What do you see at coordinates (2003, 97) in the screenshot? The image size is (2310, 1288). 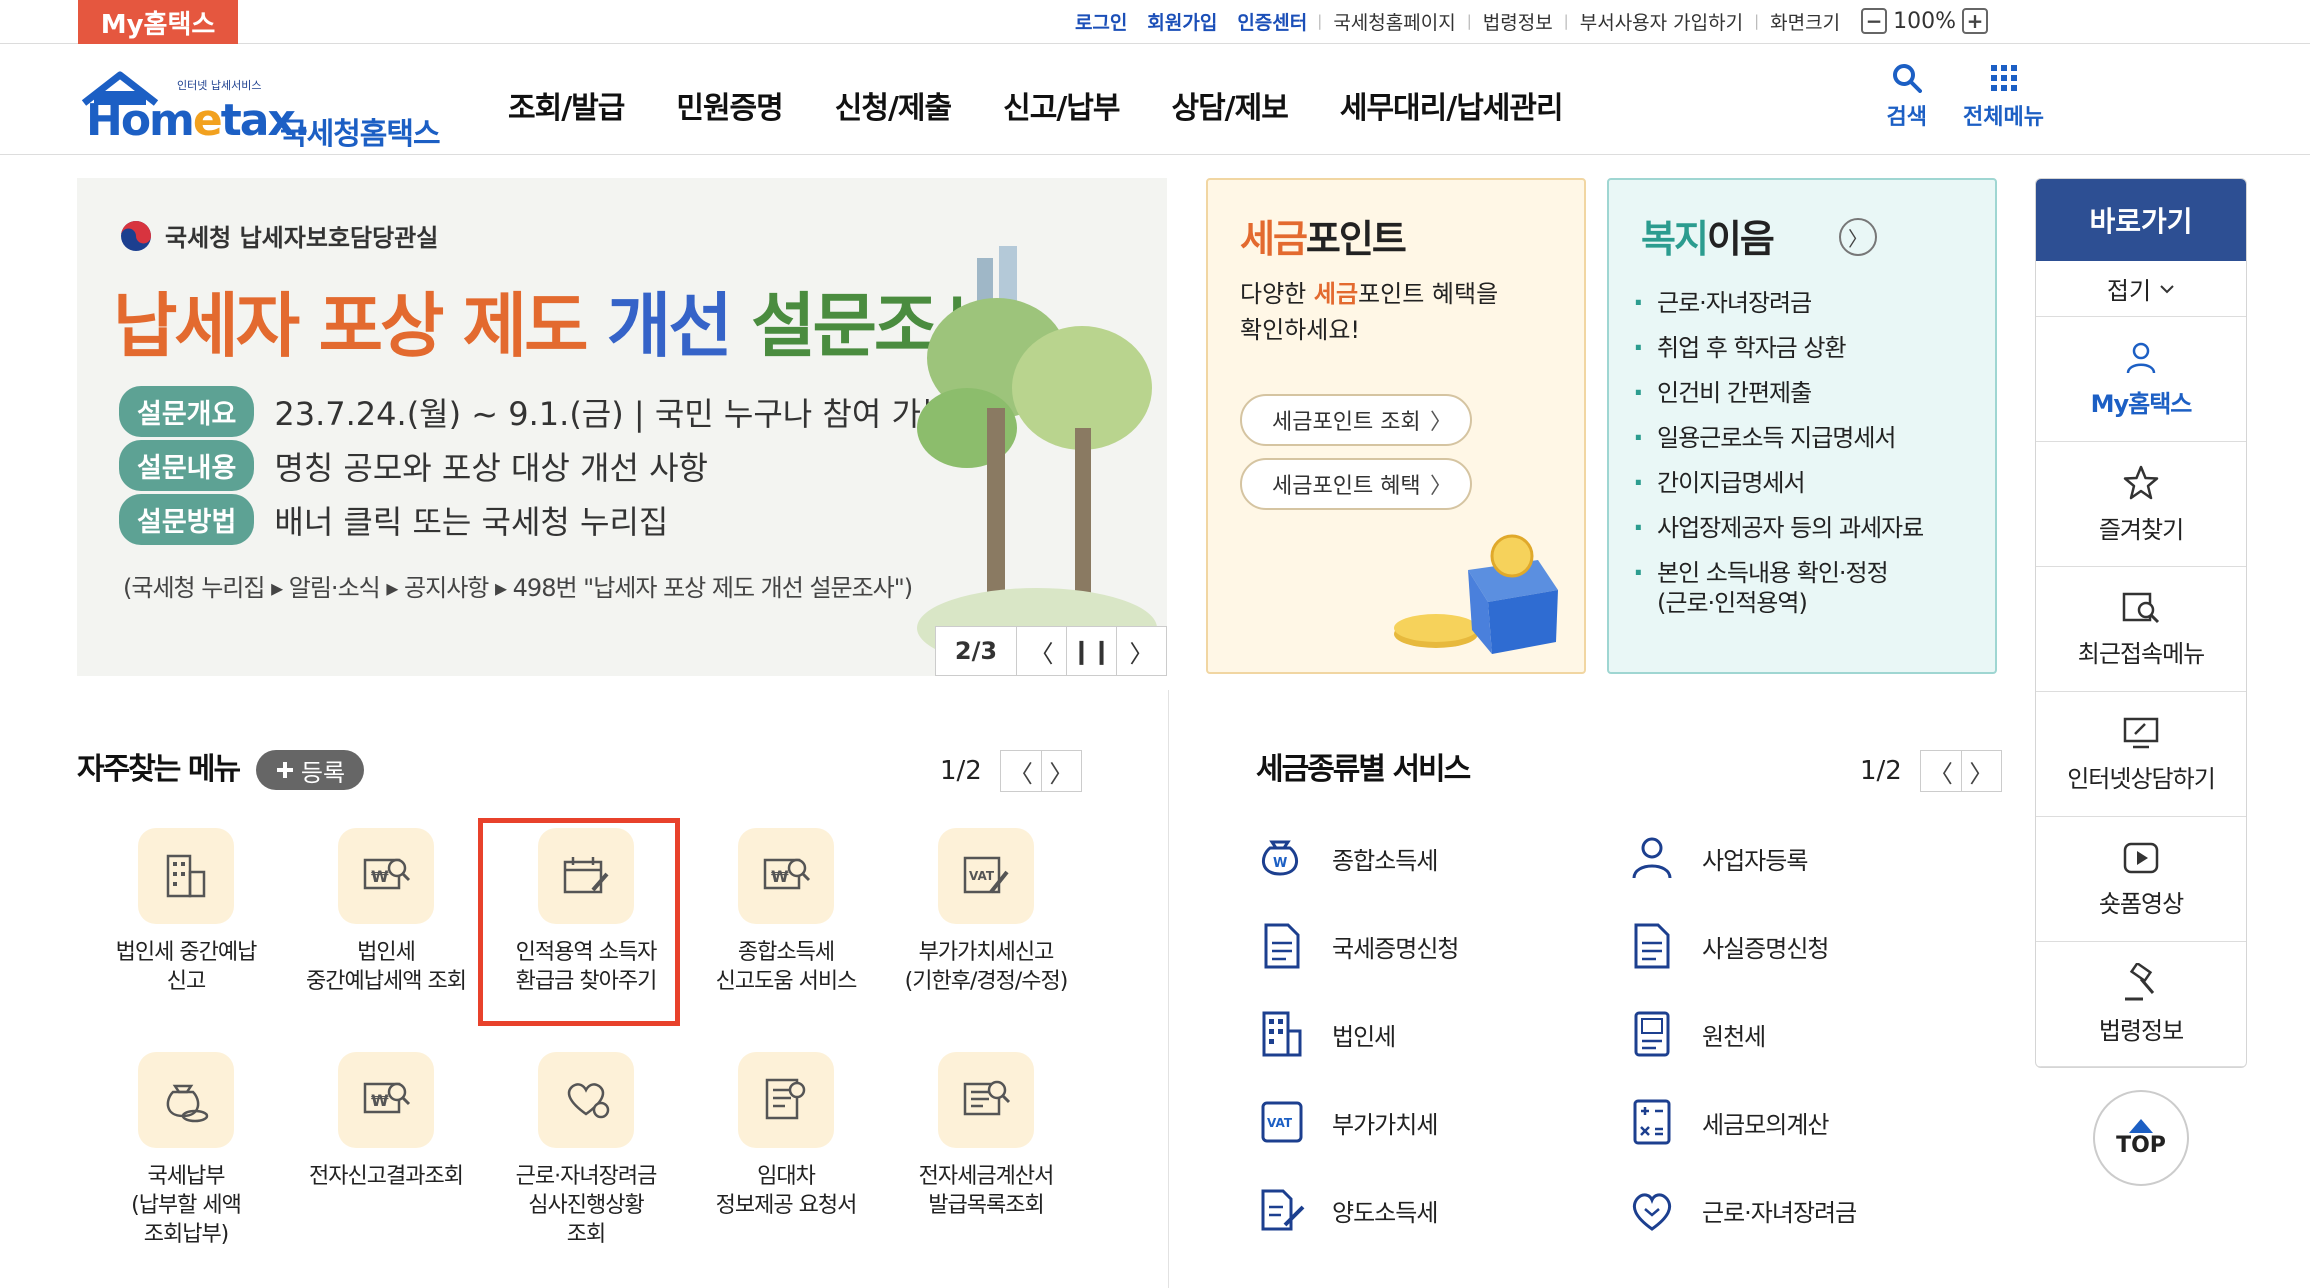 I see `all-menu-button: 전체메뉴` at bounding box center [2003, 97].